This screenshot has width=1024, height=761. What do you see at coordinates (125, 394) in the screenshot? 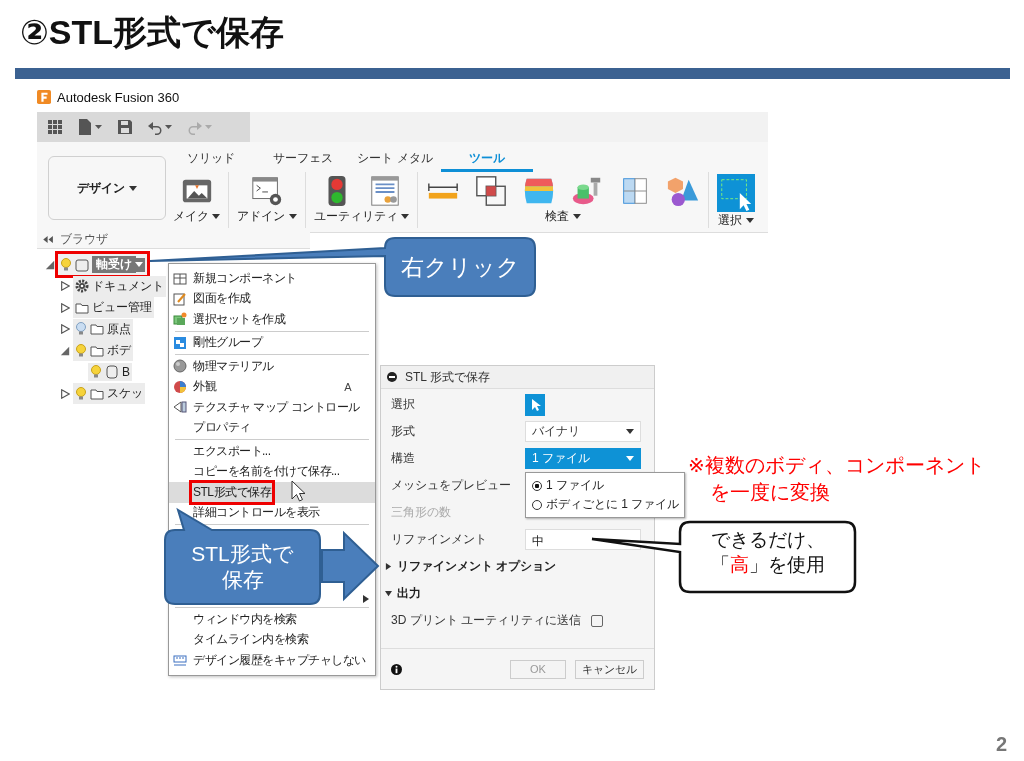
I see `tree-item-label: スケッ` at bounding box center [125, 394].